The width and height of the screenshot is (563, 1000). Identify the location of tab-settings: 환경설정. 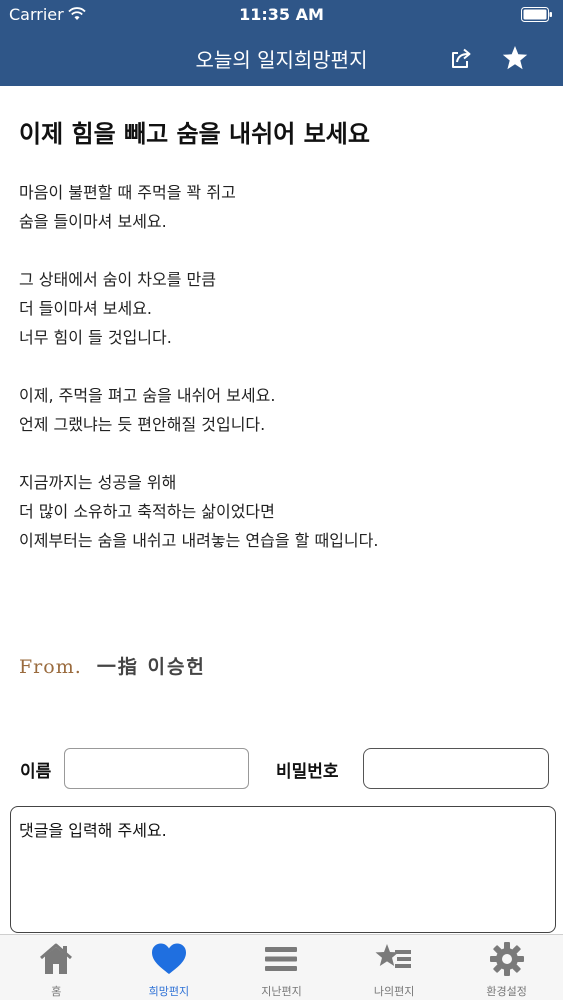
(506, 967).